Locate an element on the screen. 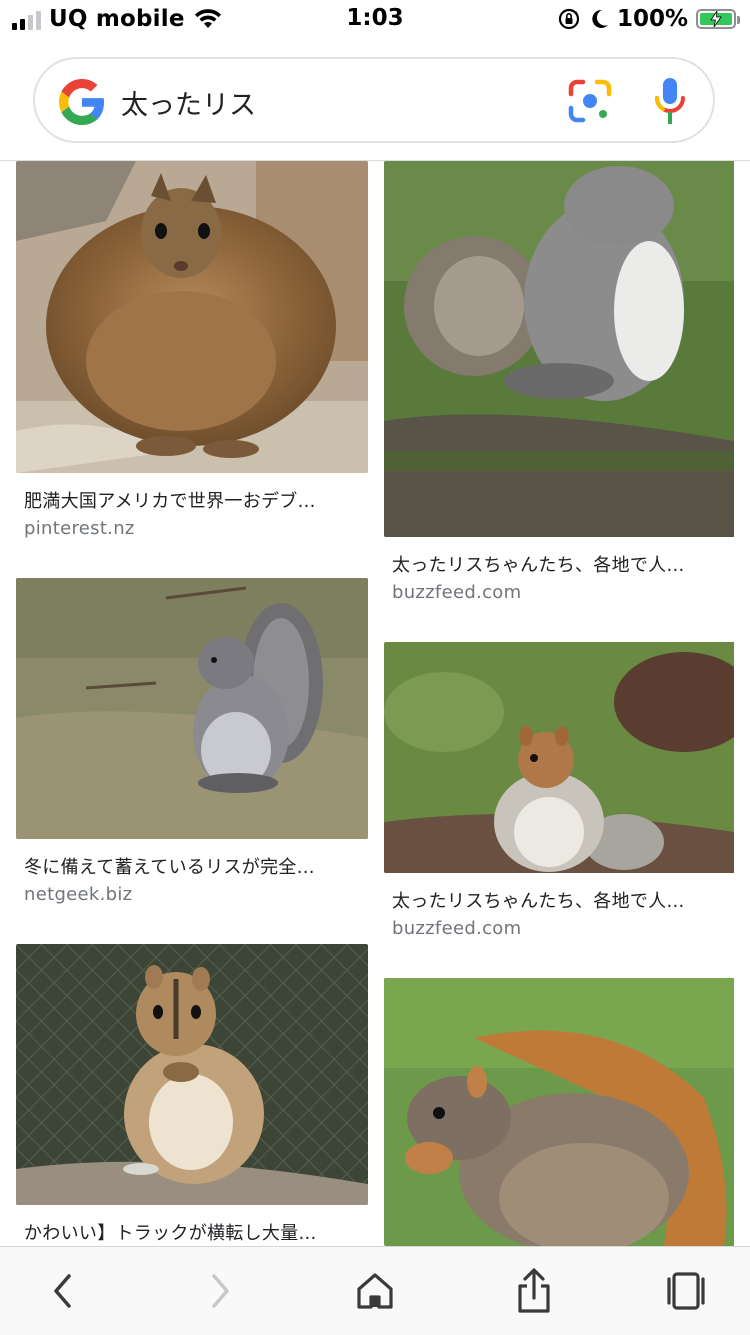 The width and height of the screenshot is (750, 1335). share-button is located at coordinates (534, 1290).